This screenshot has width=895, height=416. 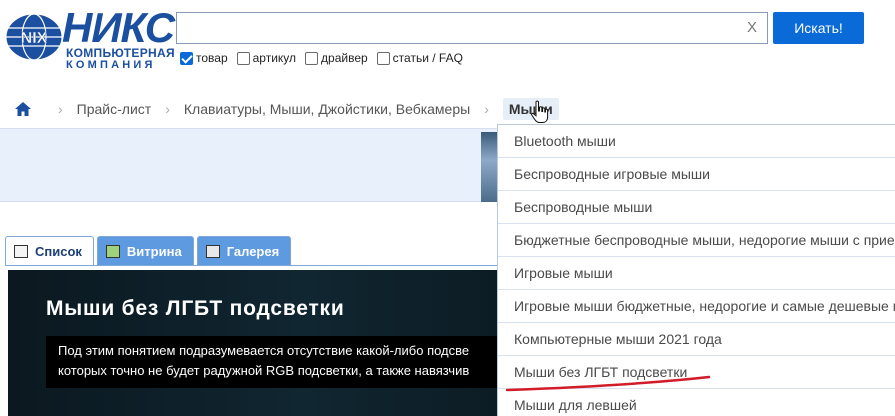 What do you see at coordinates (696, 273) in the screenshot?
I see `dropdown-item: Игровые мыши` at bounding box center [696, 273].